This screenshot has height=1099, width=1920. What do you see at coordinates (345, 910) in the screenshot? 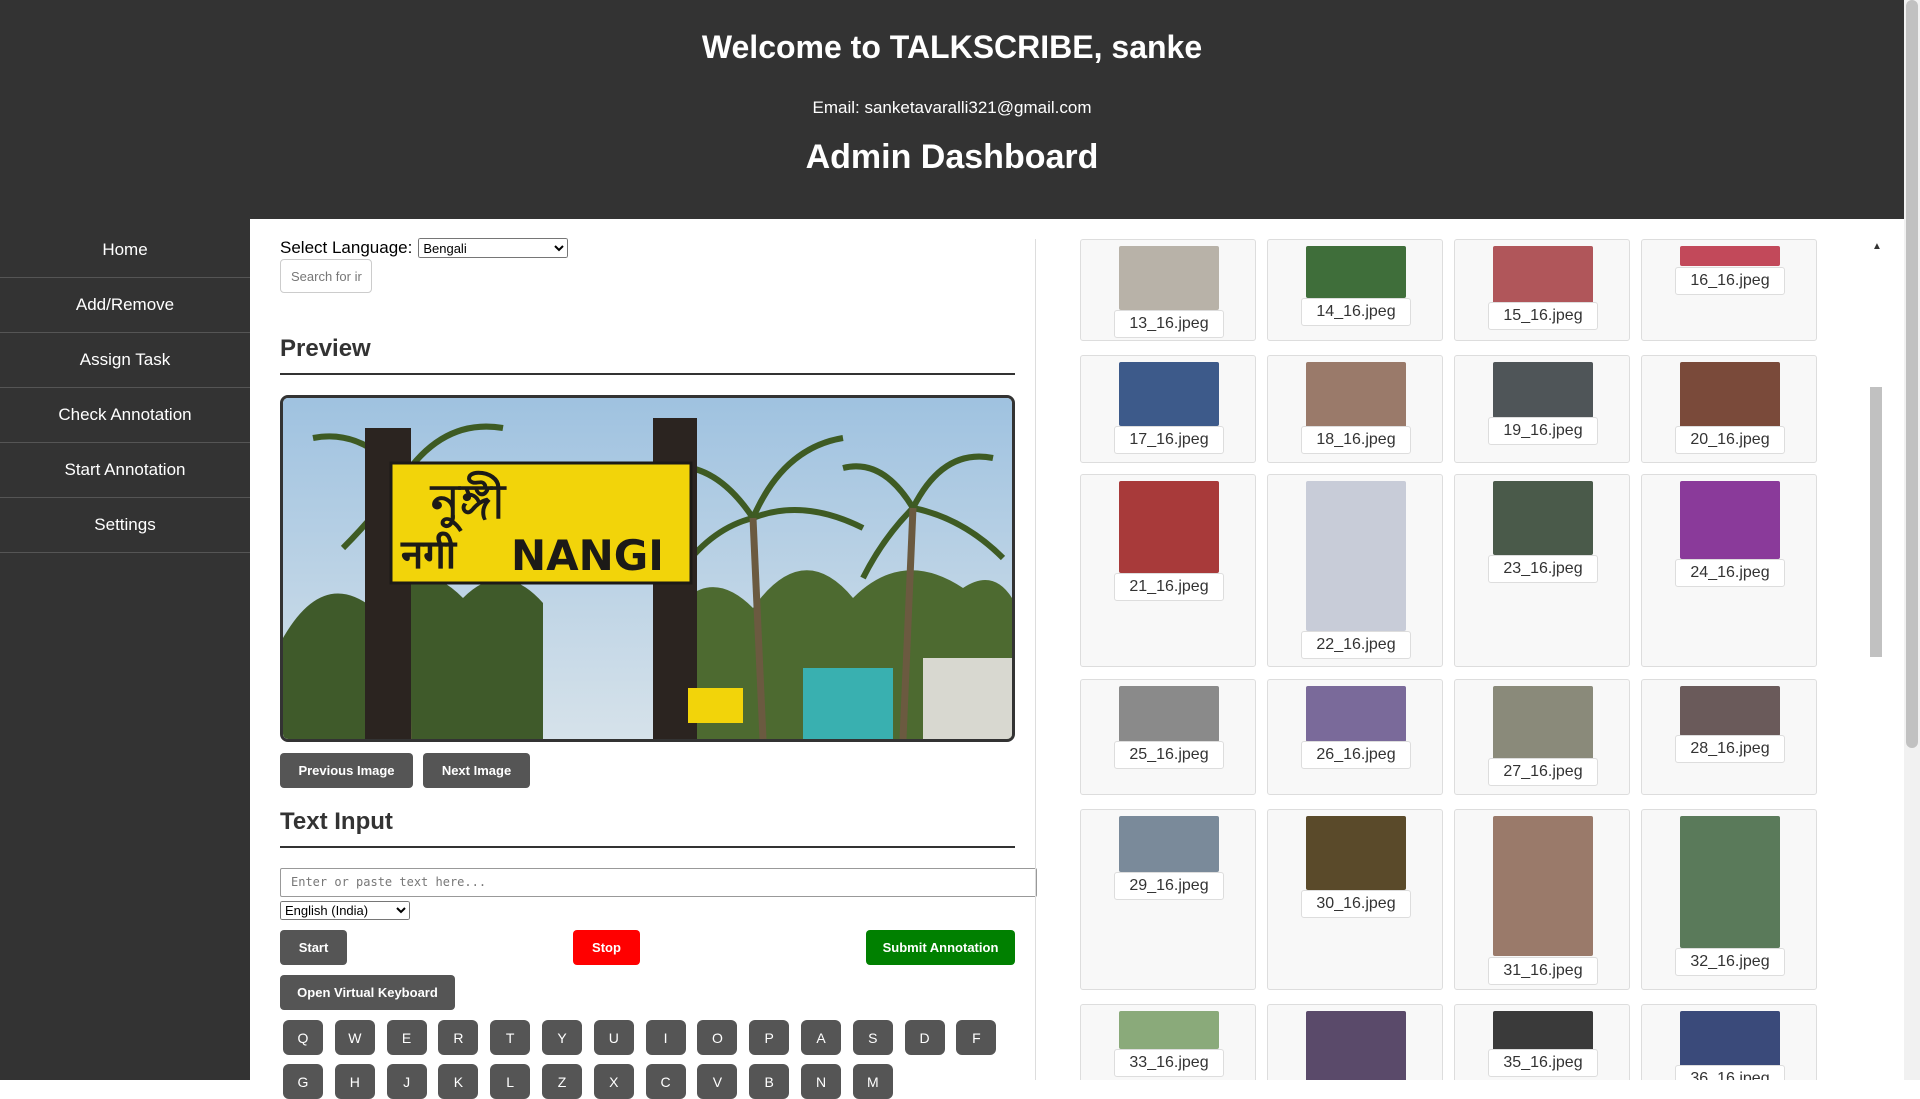
I see `speech-language-select: English (India)` at bounding box center [345, 910].